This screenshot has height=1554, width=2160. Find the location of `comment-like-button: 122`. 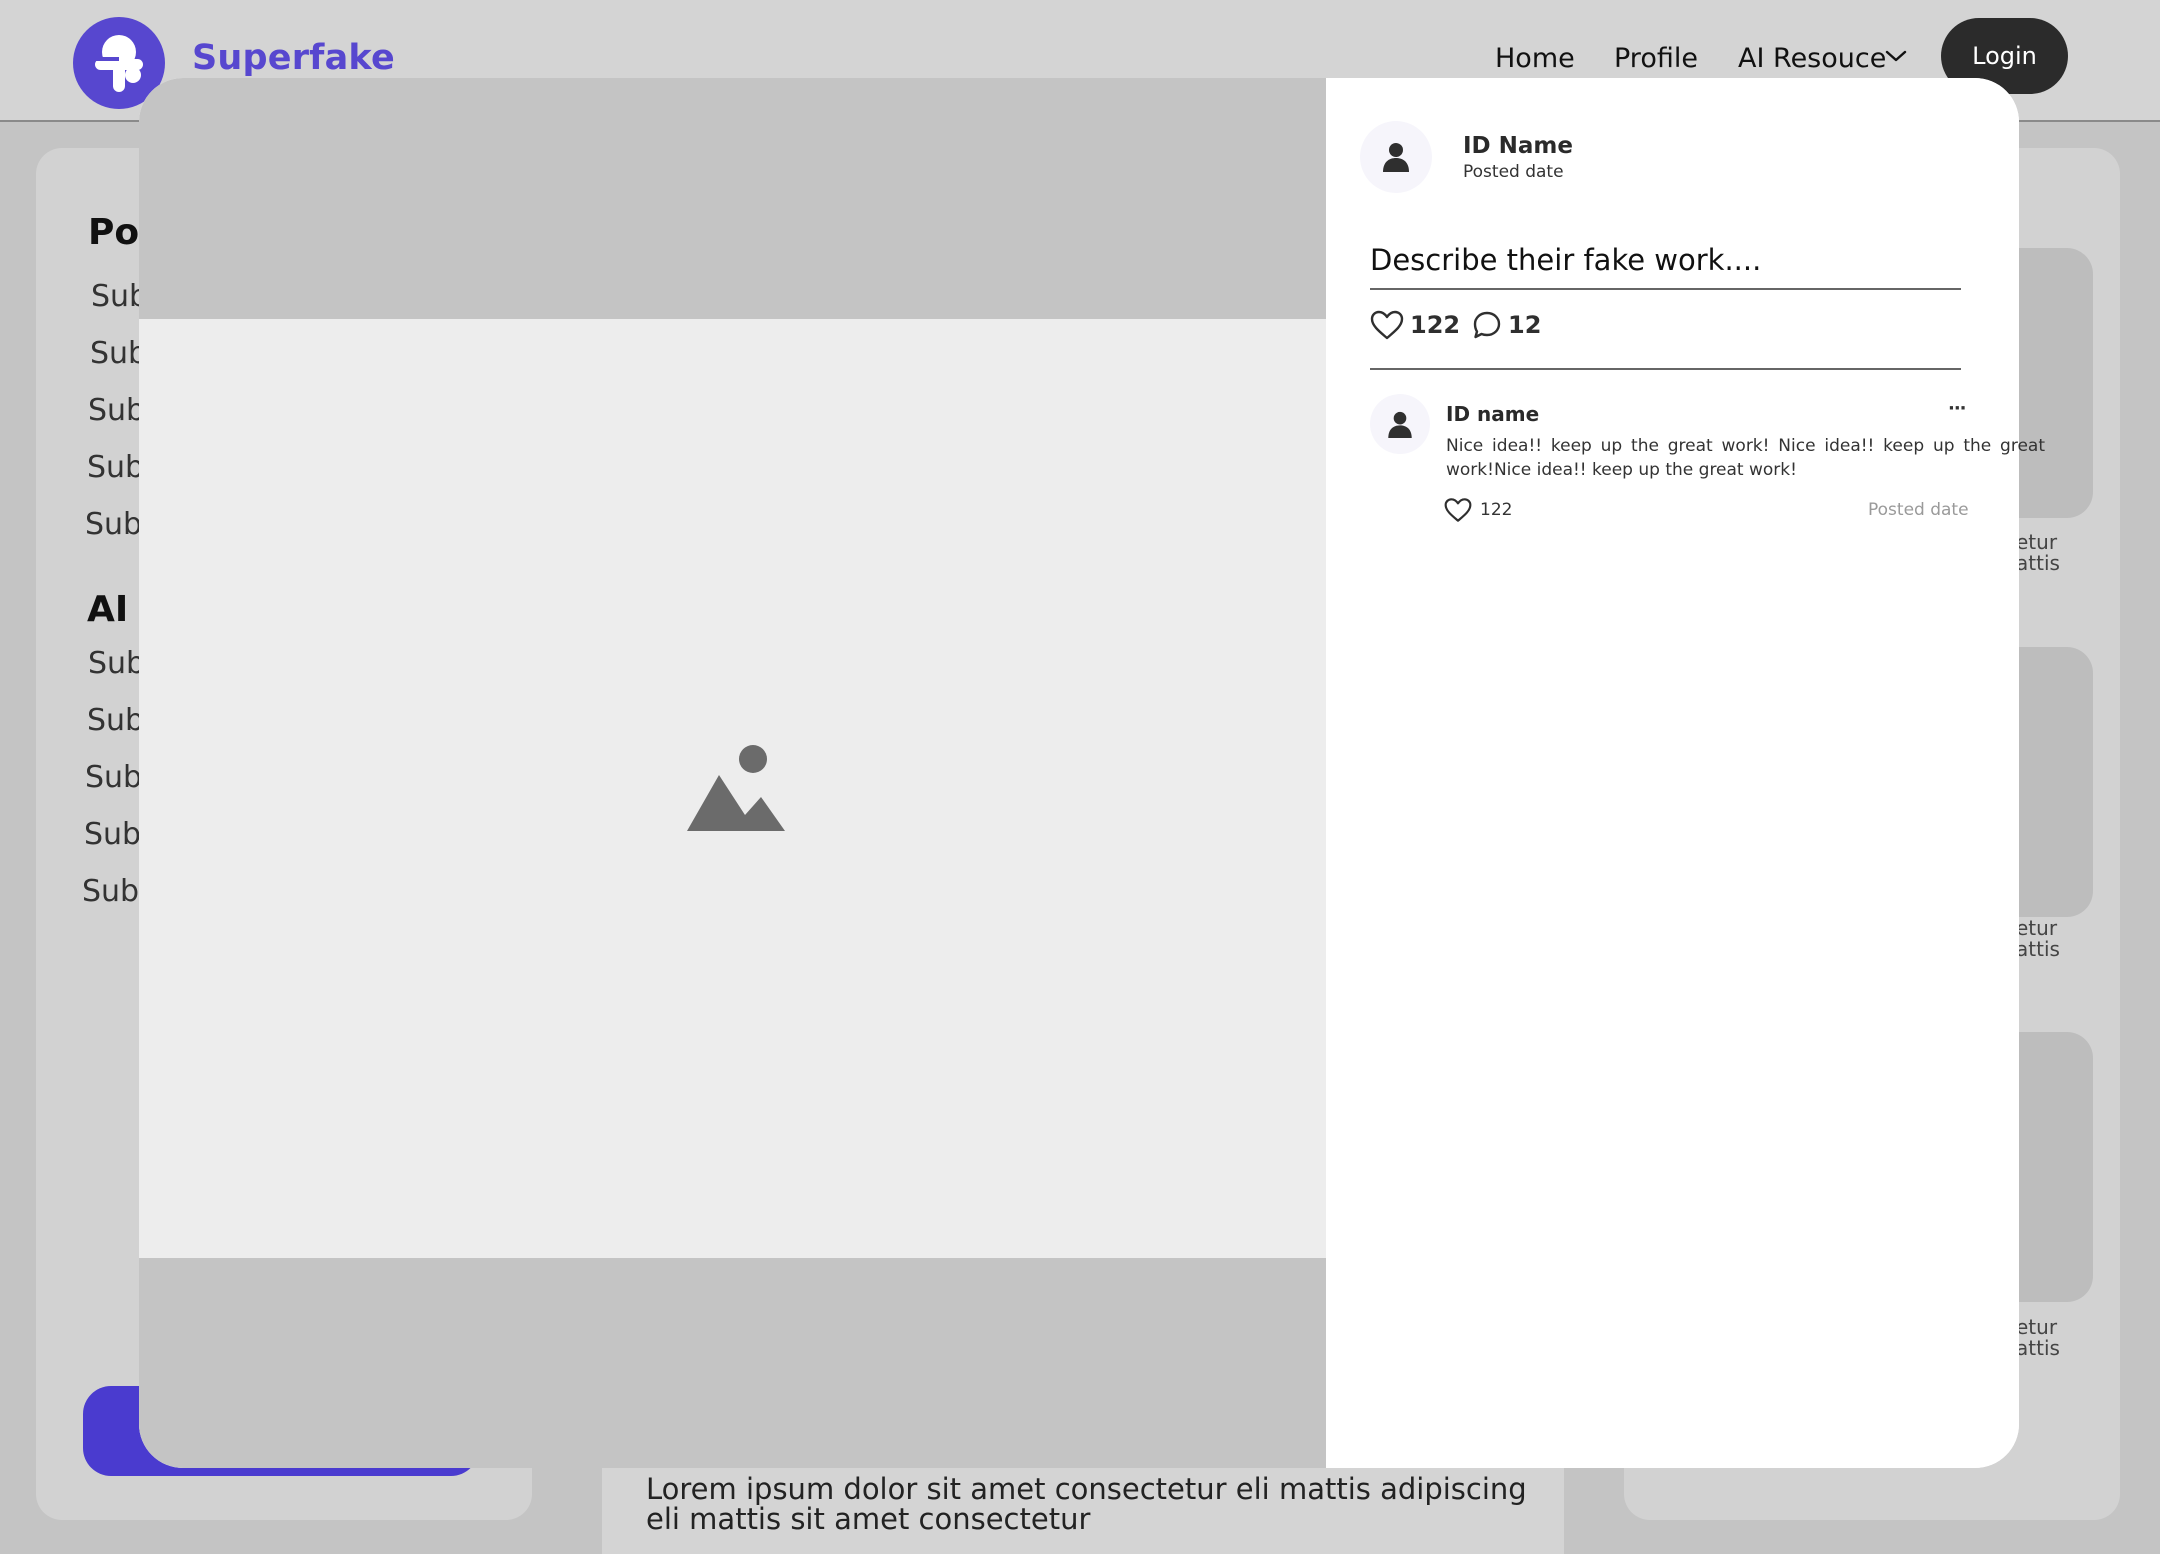

comment-like-button: 122 is located at coordinates (1478, 510).